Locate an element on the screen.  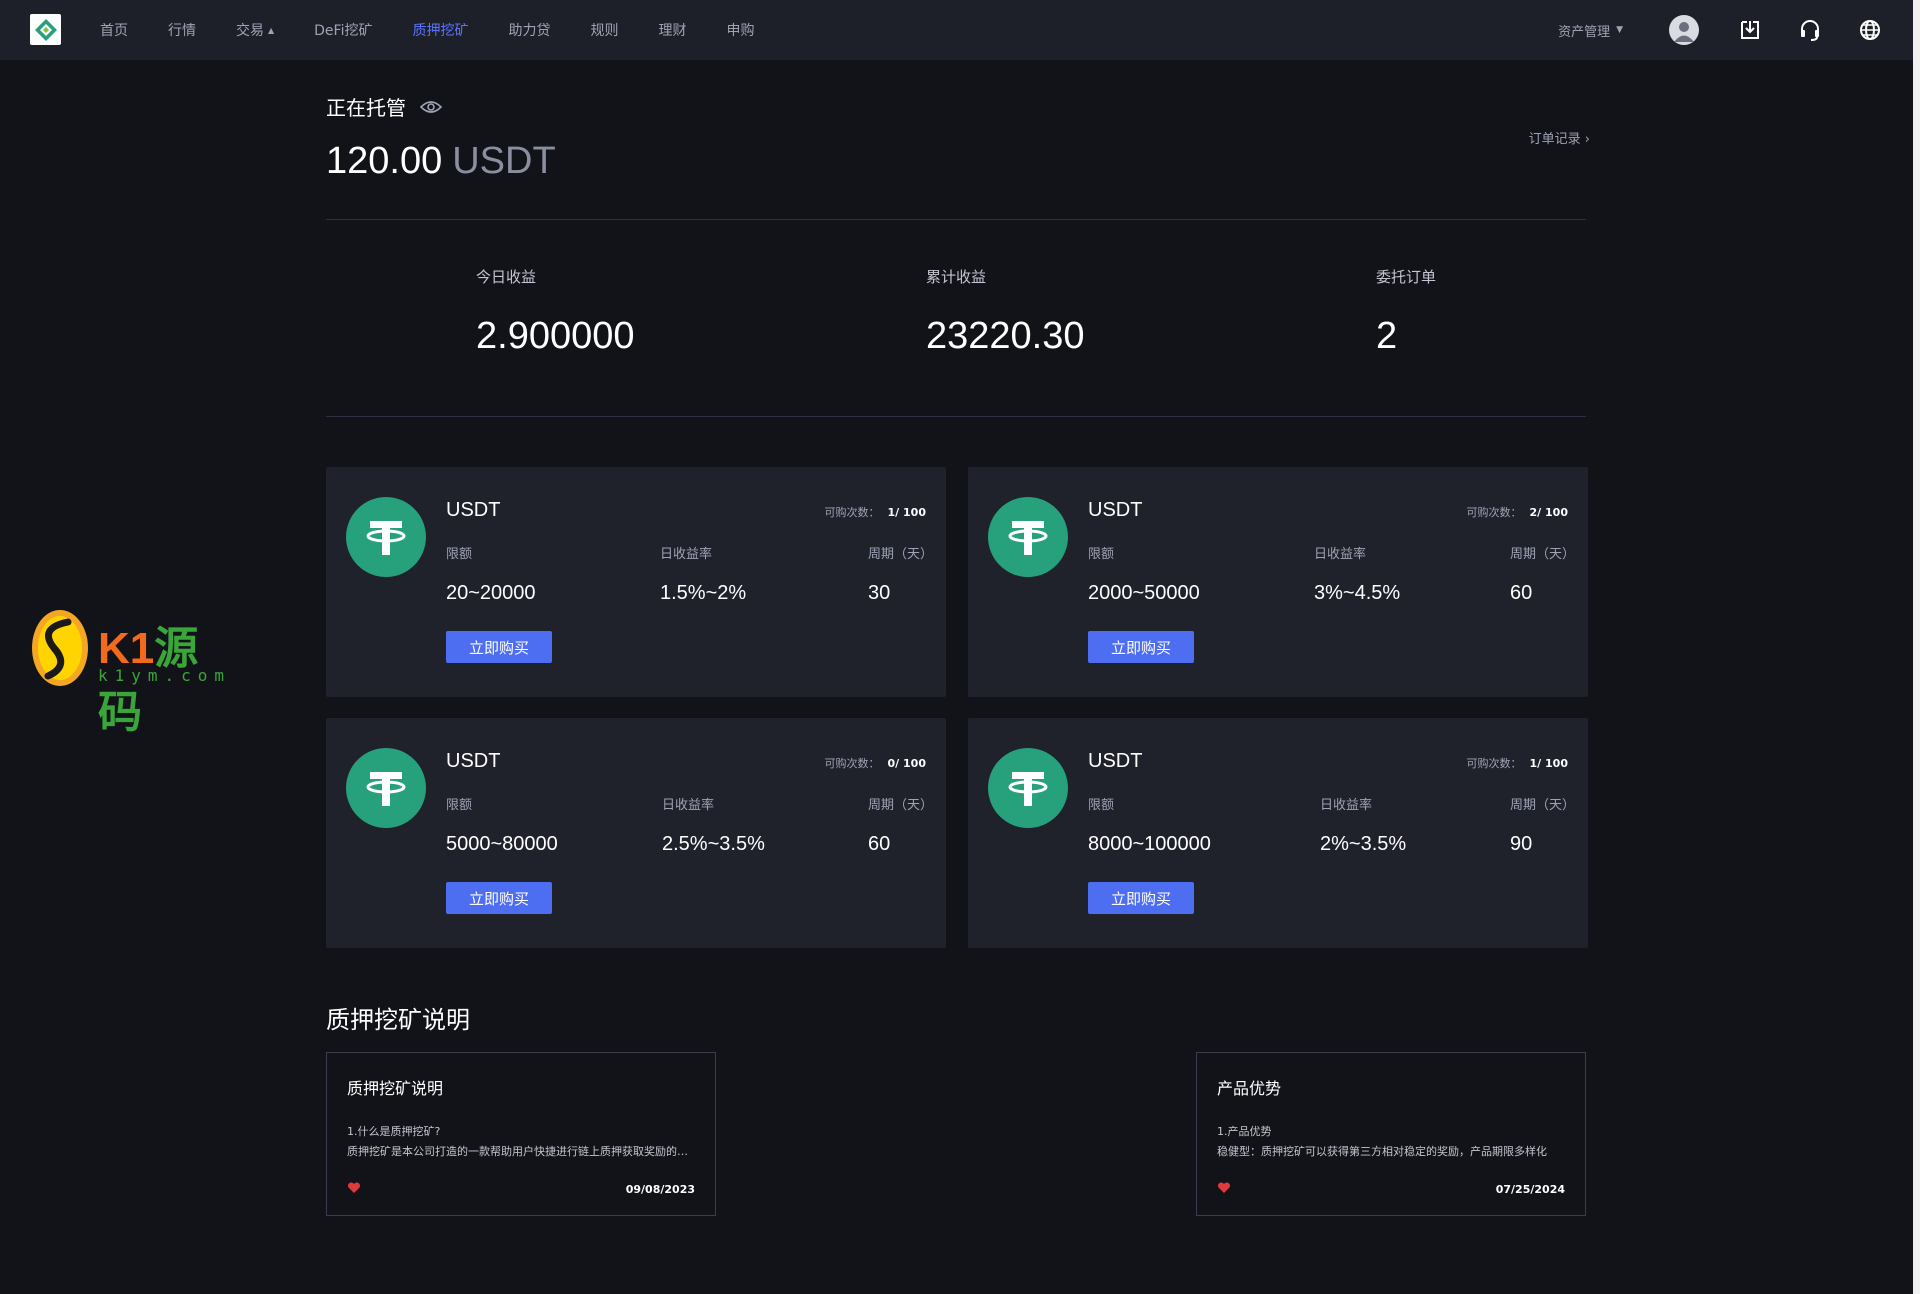
section-title: 质押挖矿说明 is located at coordinates (398, 1020).